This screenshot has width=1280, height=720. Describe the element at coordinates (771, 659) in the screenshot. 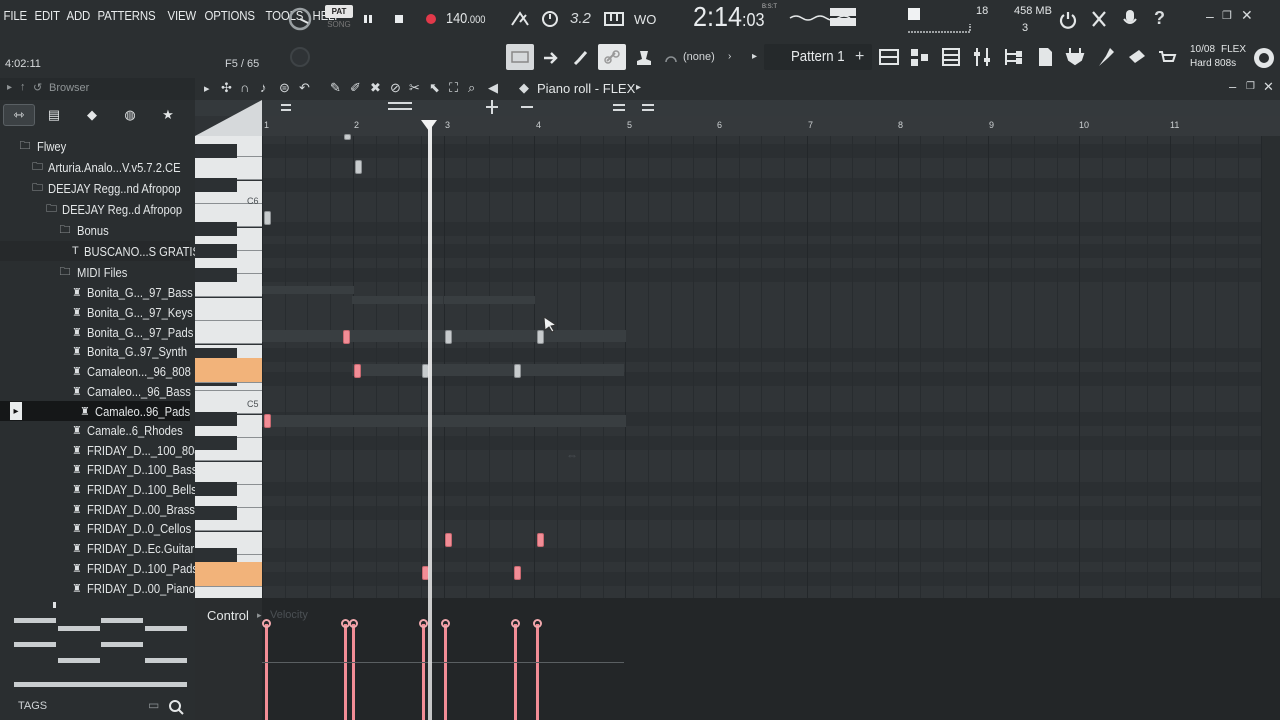

I see `velocity-area` at that location.